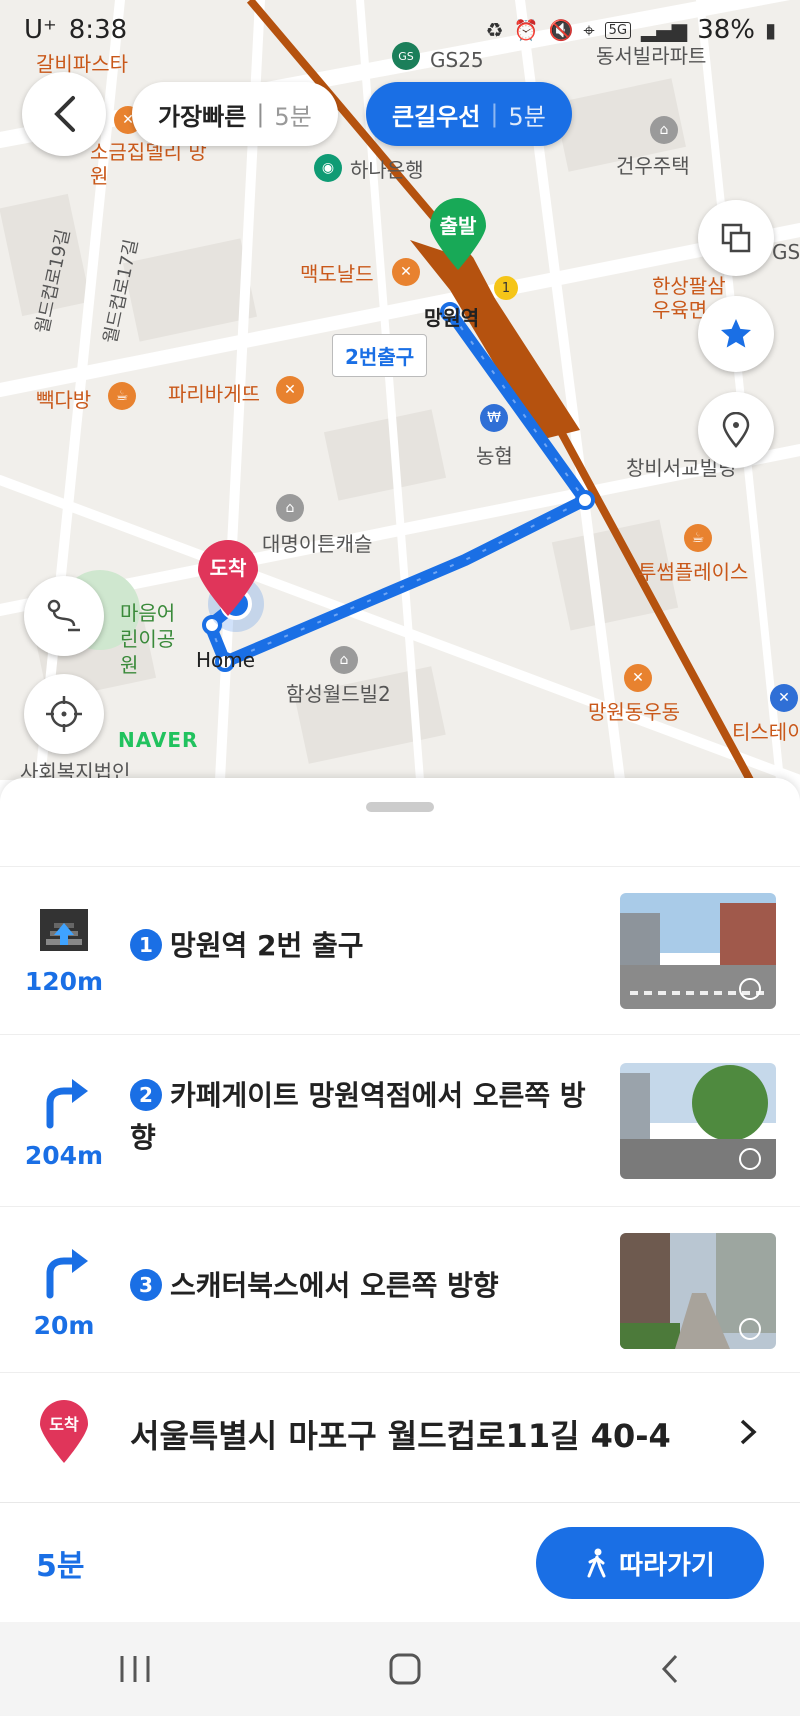 This screenshot has width=800, height=1716. I want to click on back-button, so click(64, 114).